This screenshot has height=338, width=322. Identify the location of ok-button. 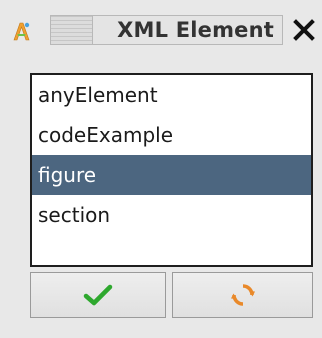
(98, 295).